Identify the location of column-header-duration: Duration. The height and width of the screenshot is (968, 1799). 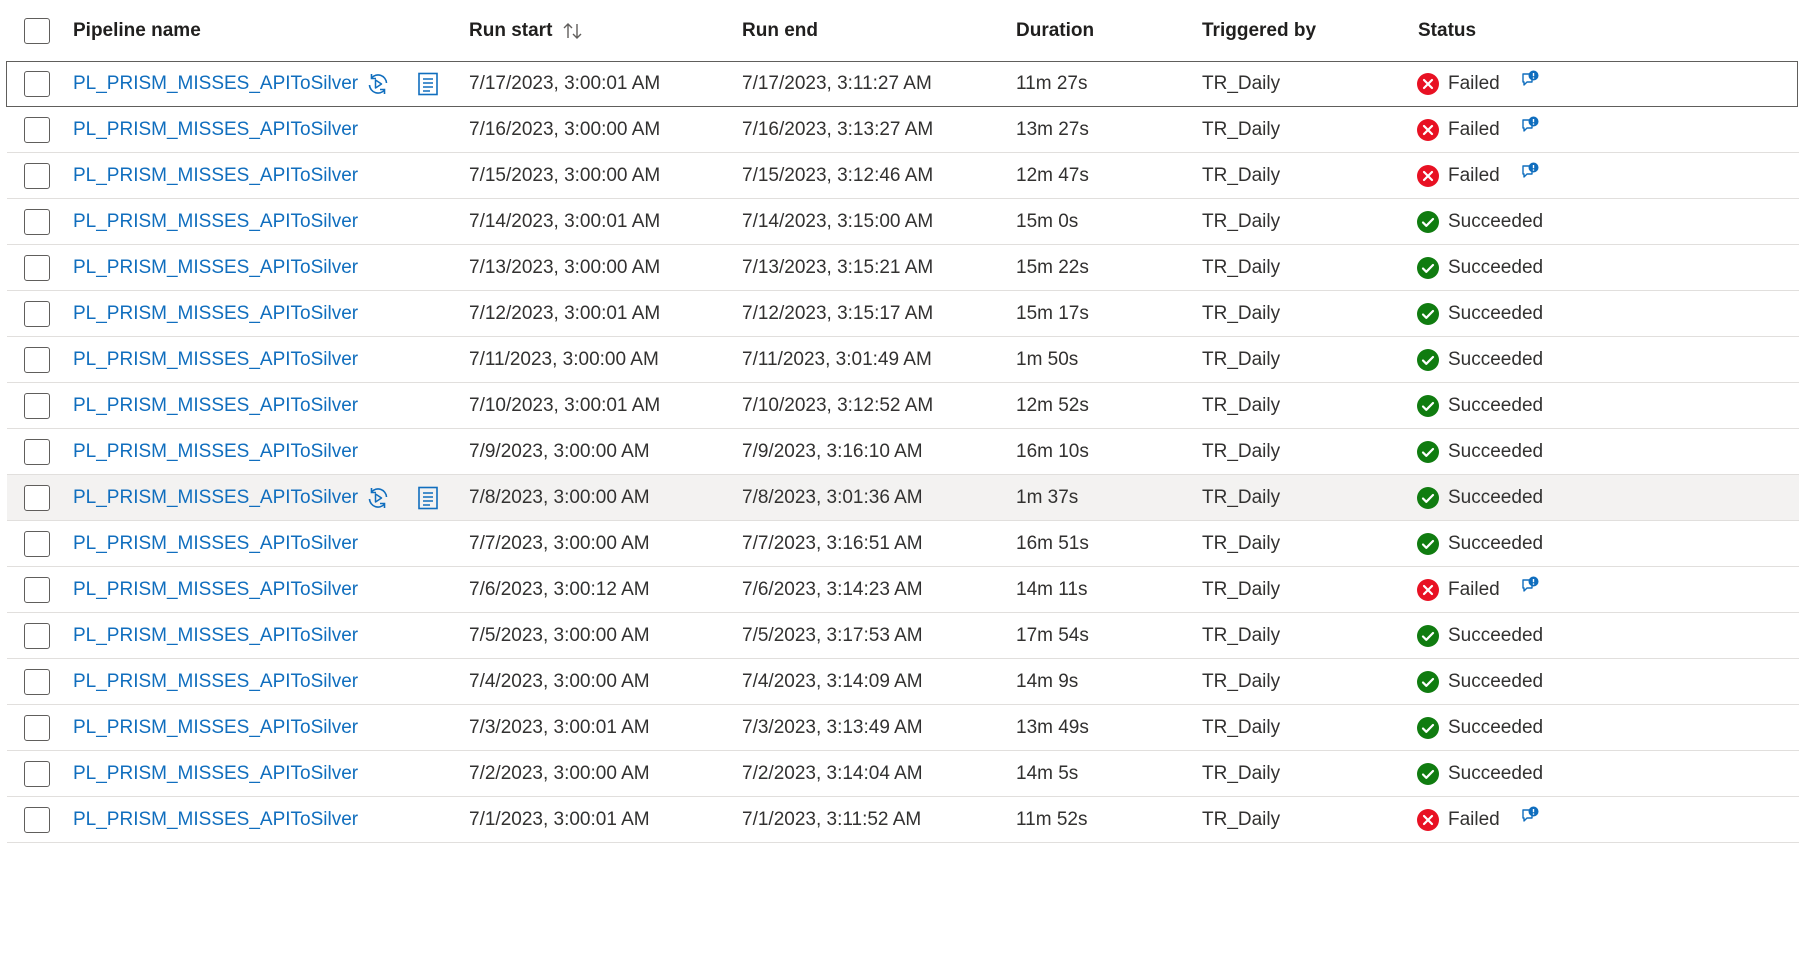
(1055, 31).